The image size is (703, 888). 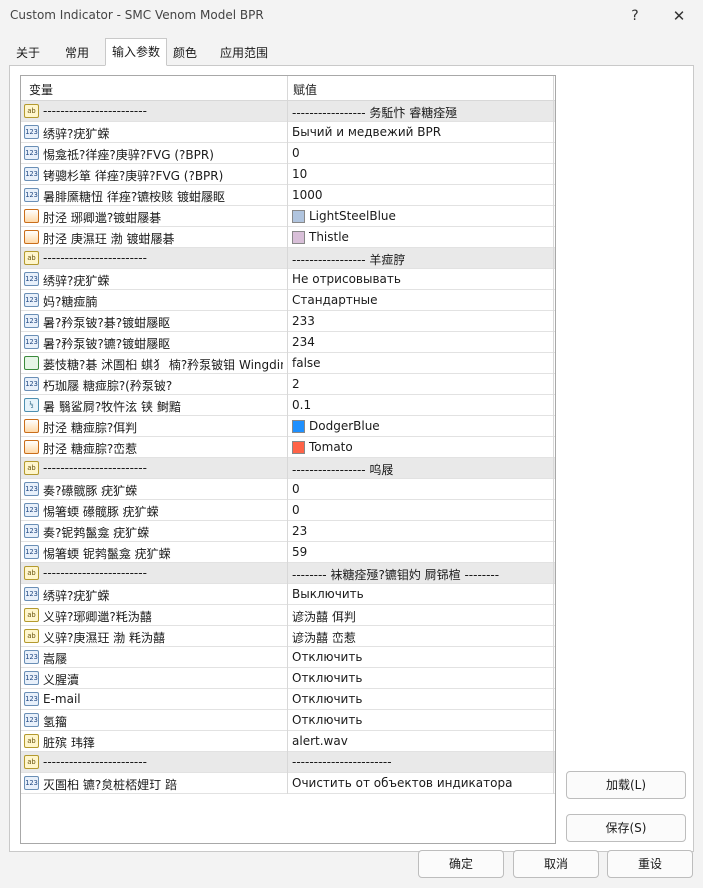 I want to click on parameter-value: Очистить от объектов индикатора, so click(x=421, y=783).